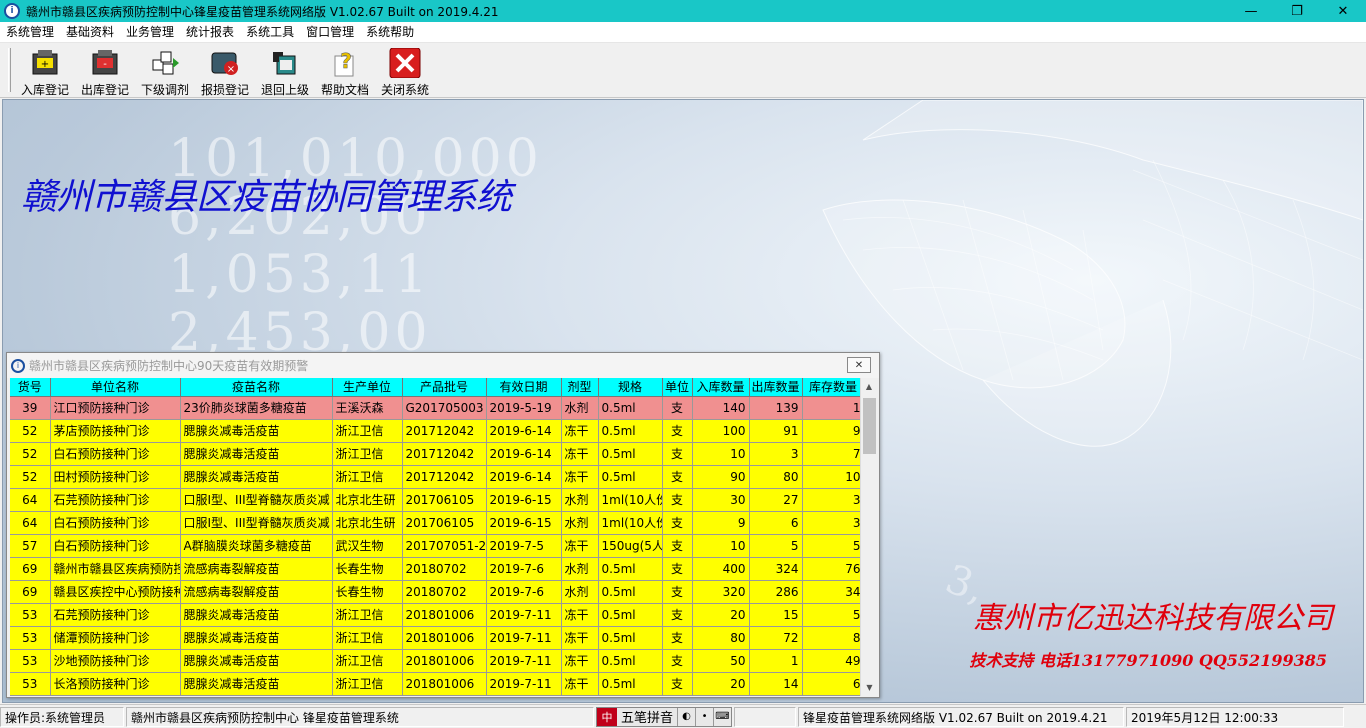 This screenshot has width=1366, height=728. I want to click on column-header: 入库数量, so click(721, 387).